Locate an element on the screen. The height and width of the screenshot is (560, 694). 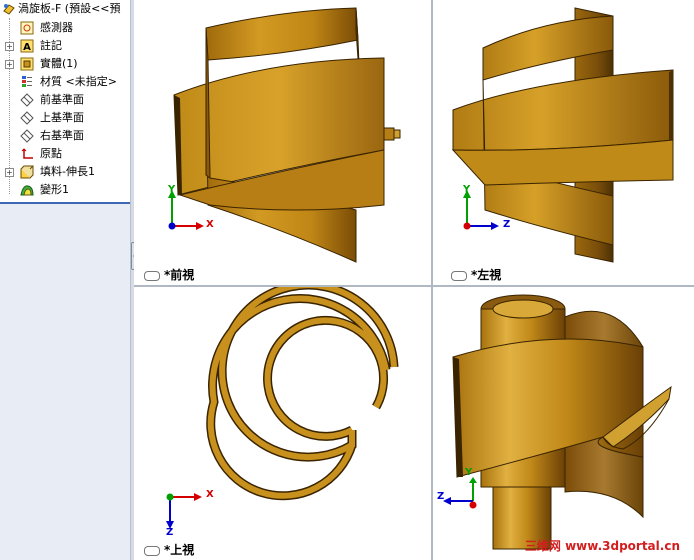
viewport-title: *左視 is located at coordinates (486, 275).